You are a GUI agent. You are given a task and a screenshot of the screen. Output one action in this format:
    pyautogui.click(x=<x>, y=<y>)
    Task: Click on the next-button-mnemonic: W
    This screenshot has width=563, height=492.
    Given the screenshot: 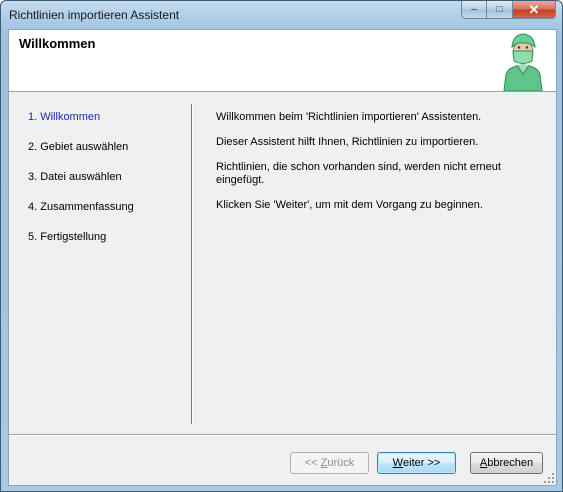 What is the action you would take?
    pyautogui.click(x=398, y=463)
    